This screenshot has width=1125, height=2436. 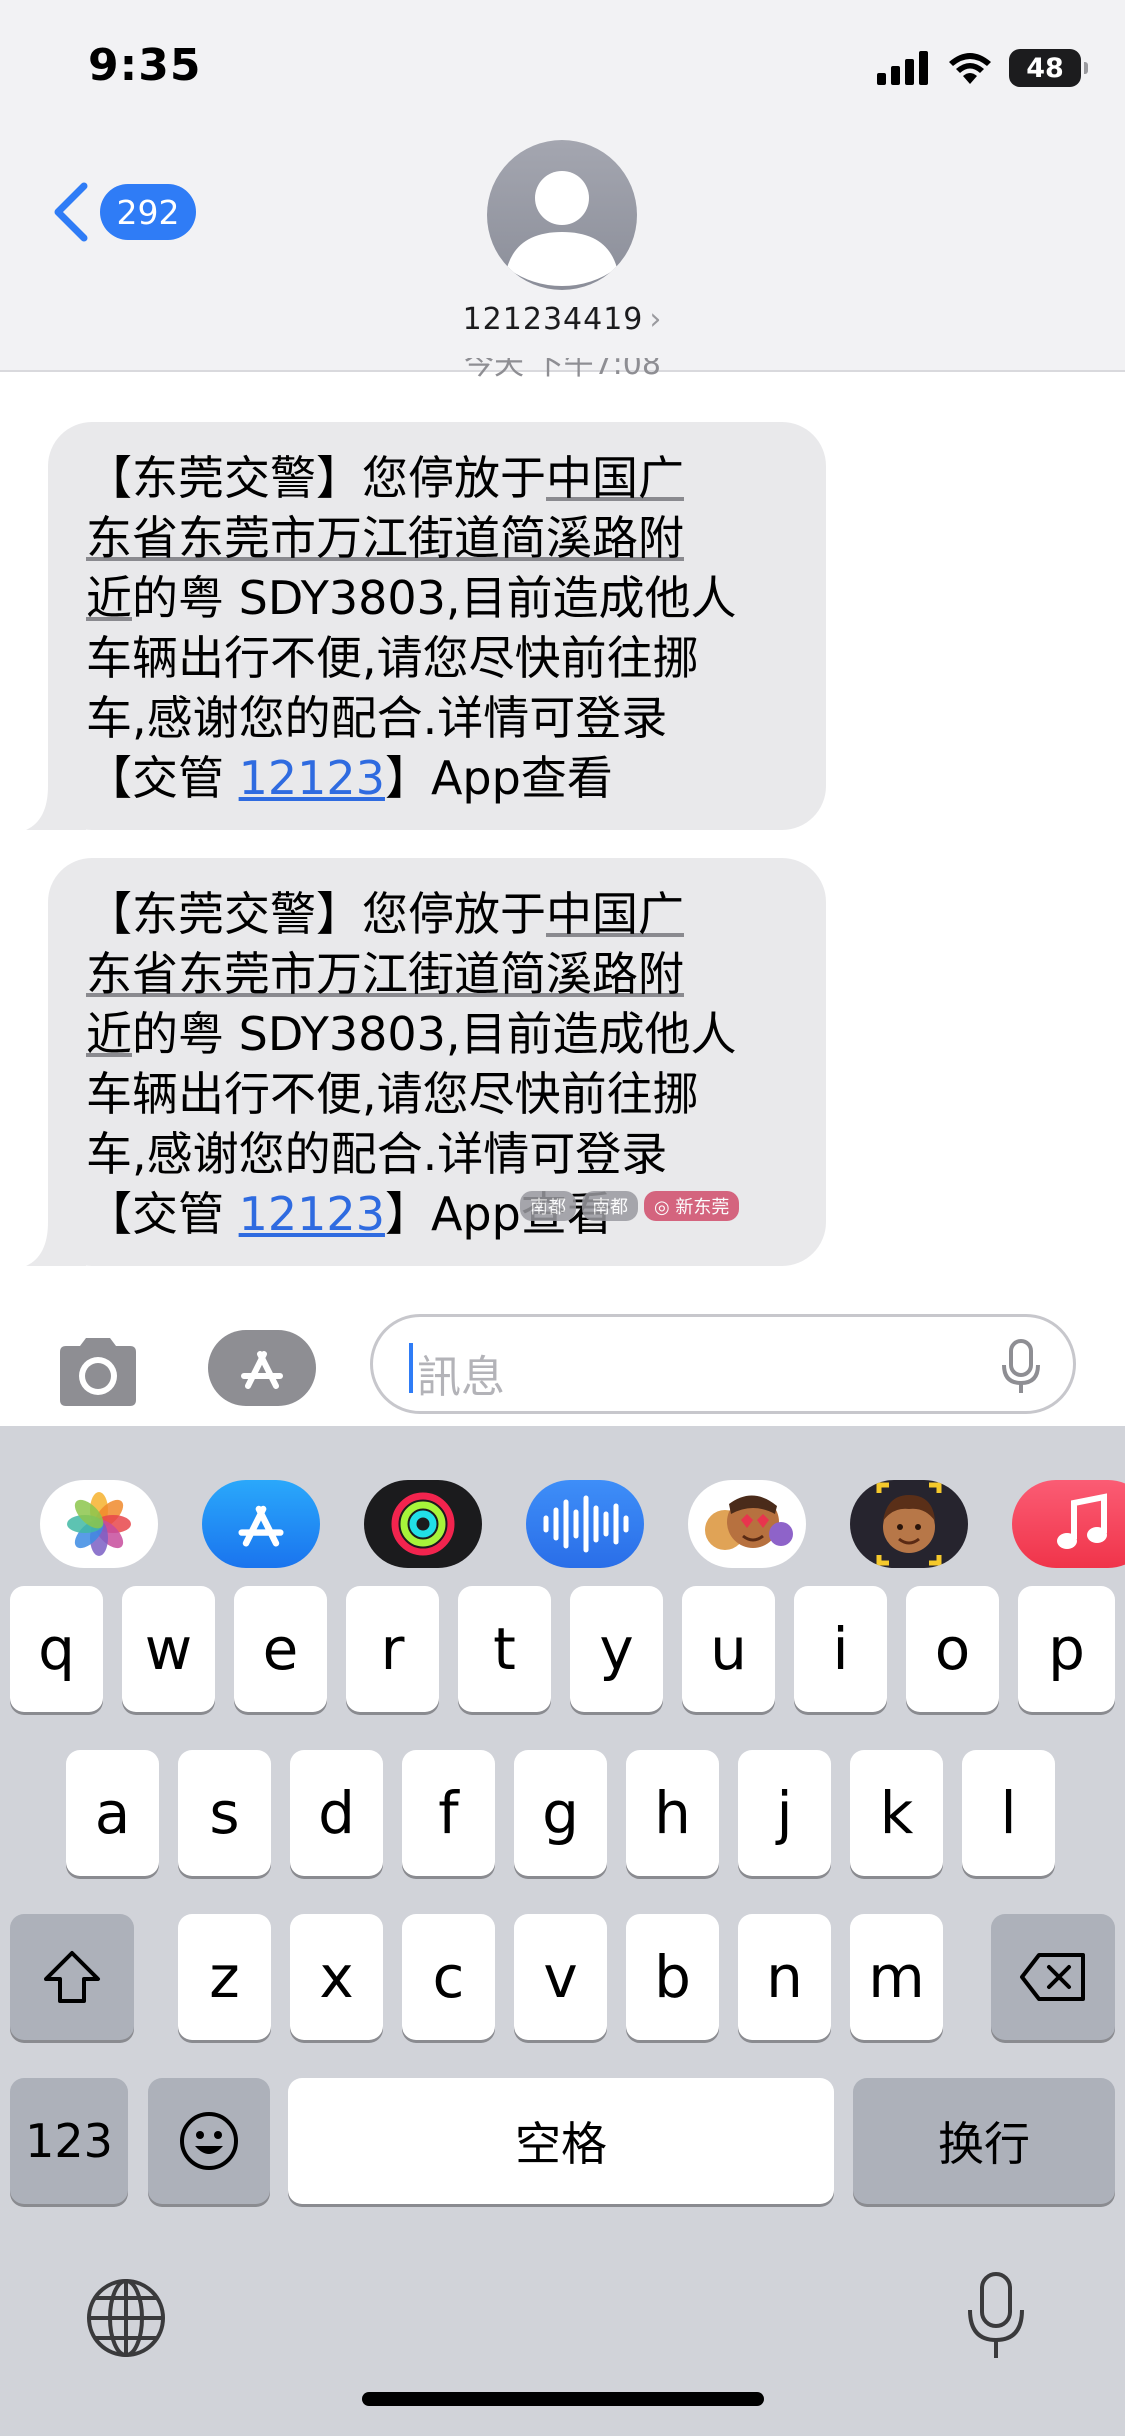 What do you see at coordinates (952, 1649) in the screenshot?
I see `key-o: o` at bounding box center [952, 1649].